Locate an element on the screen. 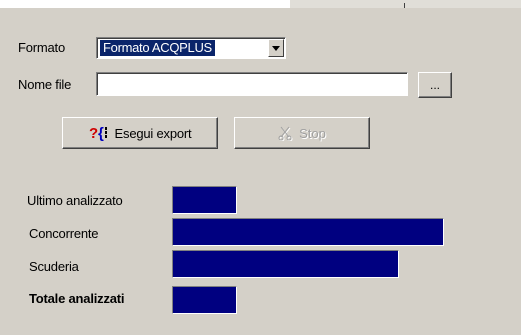 This screenshot has height=335, width=521. formato-label: Formato is located at coordinates (42, 47).